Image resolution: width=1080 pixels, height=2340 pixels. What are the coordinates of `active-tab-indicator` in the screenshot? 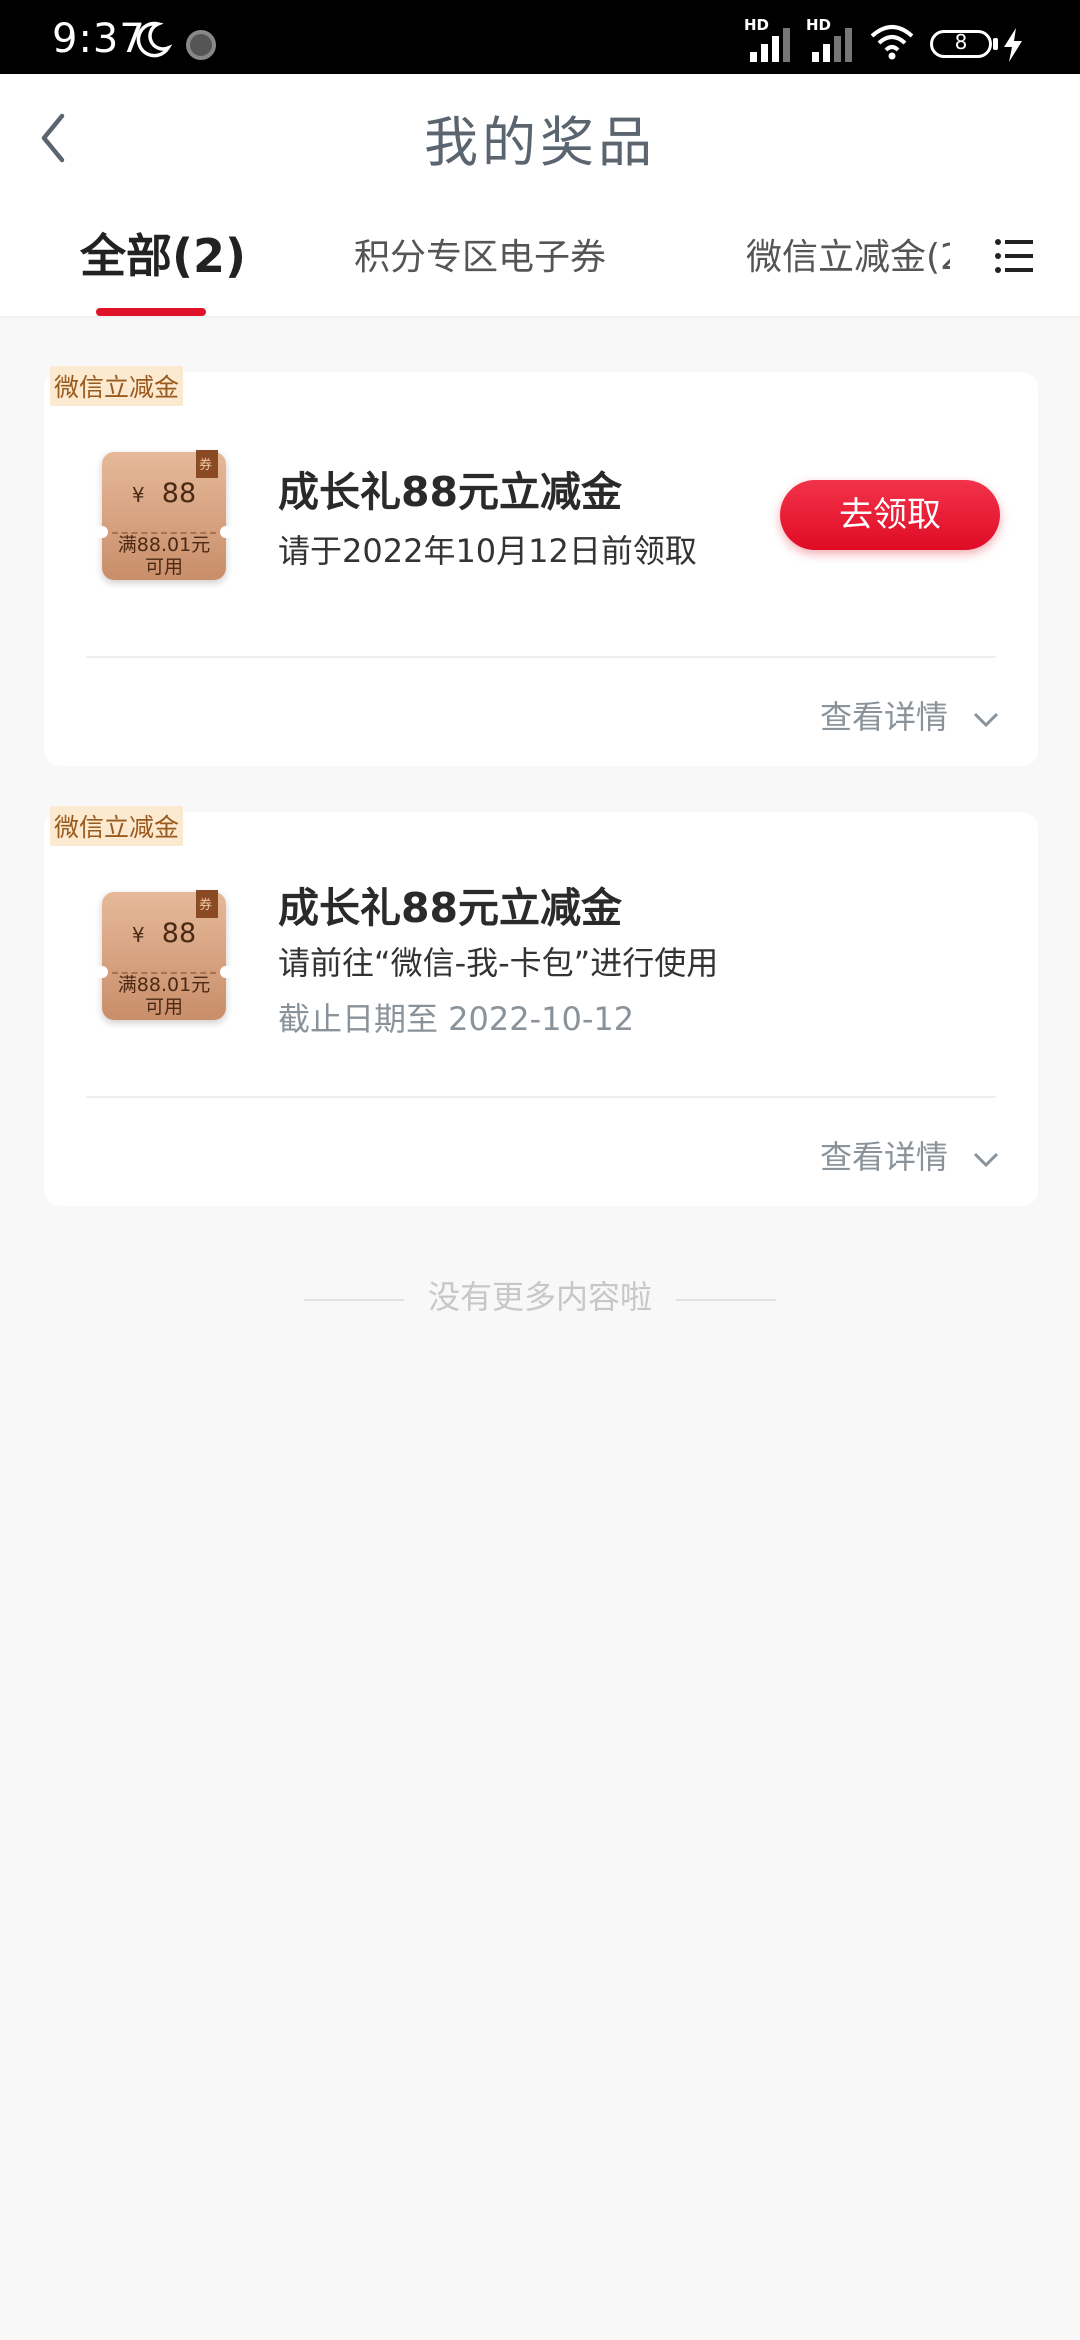 It's located at (151, 312).